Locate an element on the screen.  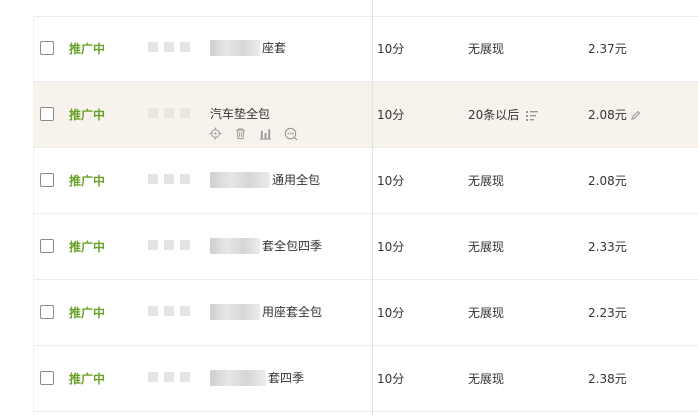
keyword-name: 用座套全包 is located at coordinates (266, 311).